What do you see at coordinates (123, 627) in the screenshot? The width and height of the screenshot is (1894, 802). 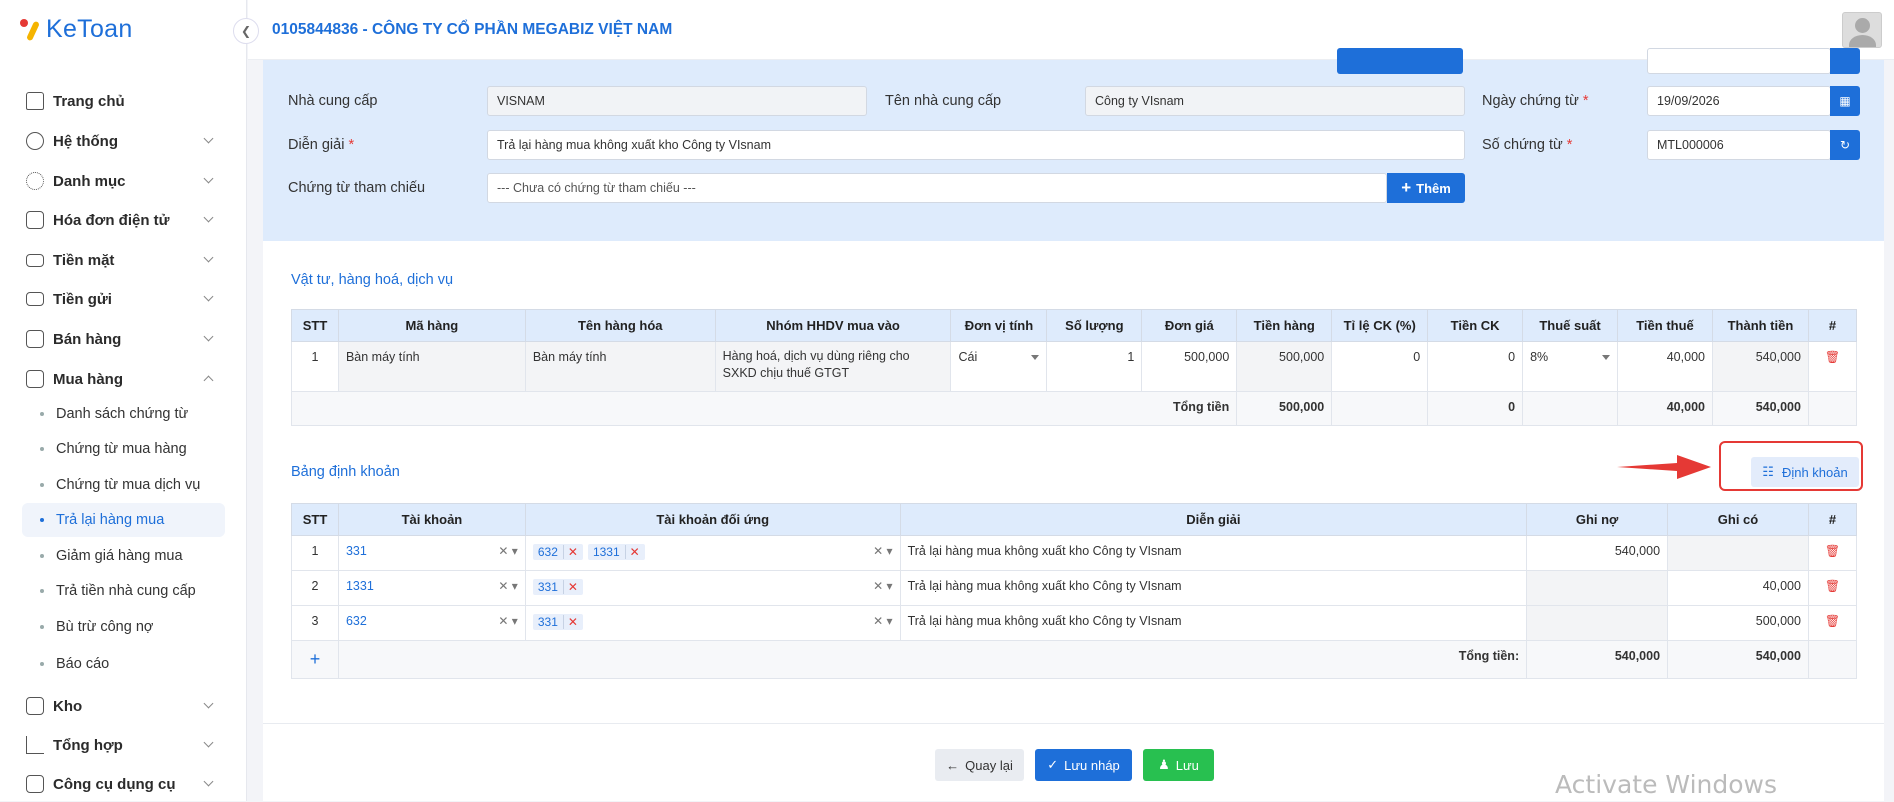 I see `sidebar-subitem-offset-debt: Bù trừ công nợ` at bounding box center [123, 627].